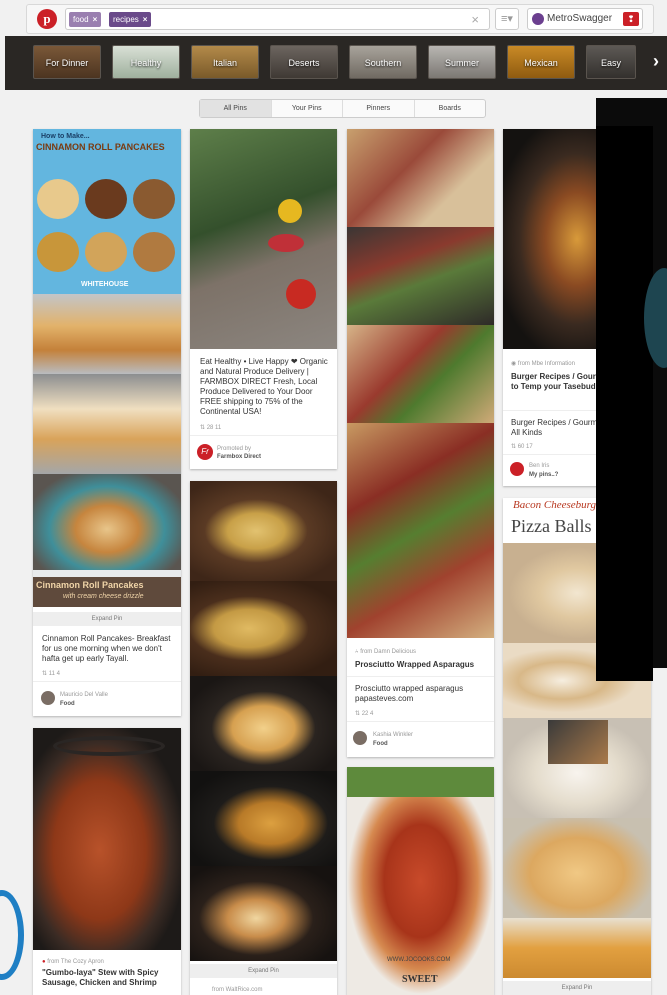  What do you see at coordinates (543, 475) in the screenshot?
I see `board-name: My pins..?` at bounding box center [543, 475].